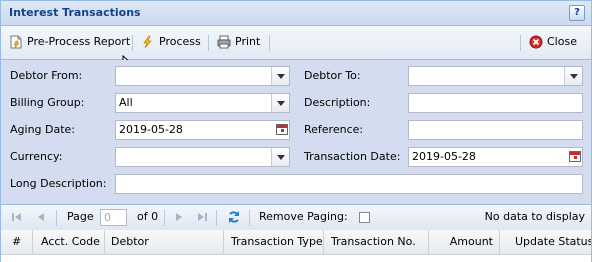 Image resolution: width=592 pixels, height=262 pixels. Describe the element at coordinates (248, 41) in the screenshot. I see `print-label: Print` at that location.